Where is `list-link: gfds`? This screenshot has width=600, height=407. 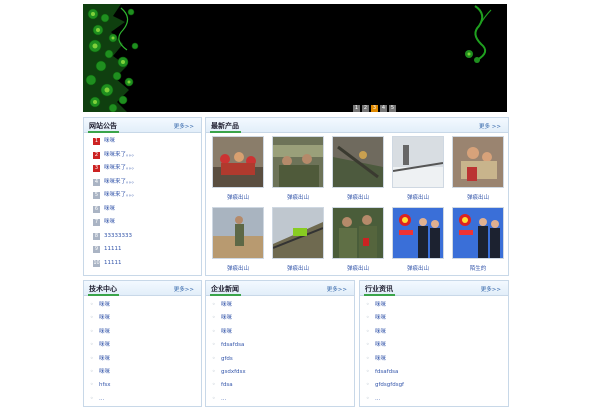
list-link: gfds is located at coordinates (227, 359).